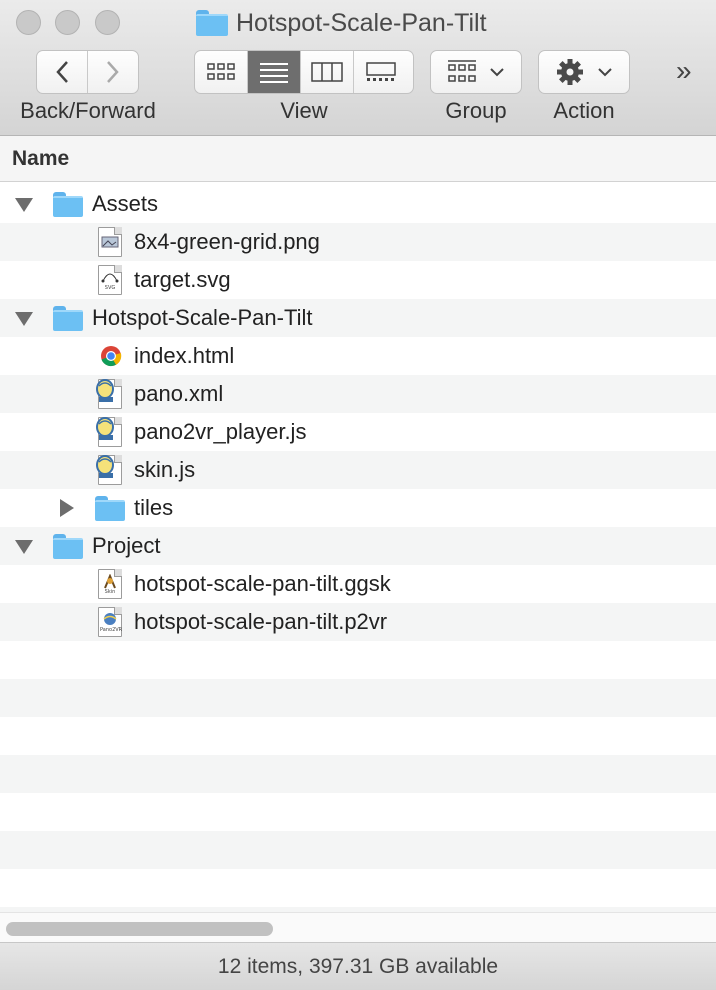 The width and height of the screenshot is (716, 990). What do you see at coordinates (361, 22) in the screenshot?
I see `window-title-text: Hotspot-Scale-Pan-Tilt` at bounding box center [361, 22].